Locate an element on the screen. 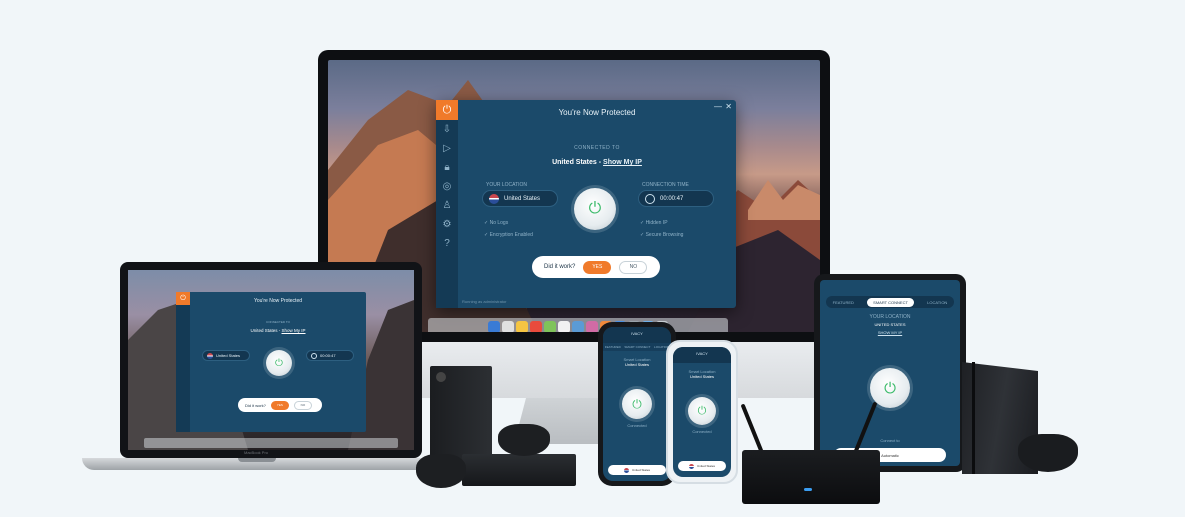 This screenshot has width=1185, height=517. ps4-groove is located at coordinates (973, 418).